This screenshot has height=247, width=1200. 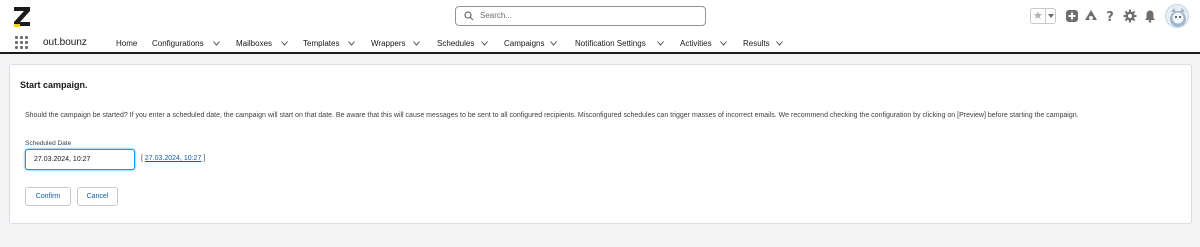 I want to click on app-launcher-icon, so click(x=22, y=43).